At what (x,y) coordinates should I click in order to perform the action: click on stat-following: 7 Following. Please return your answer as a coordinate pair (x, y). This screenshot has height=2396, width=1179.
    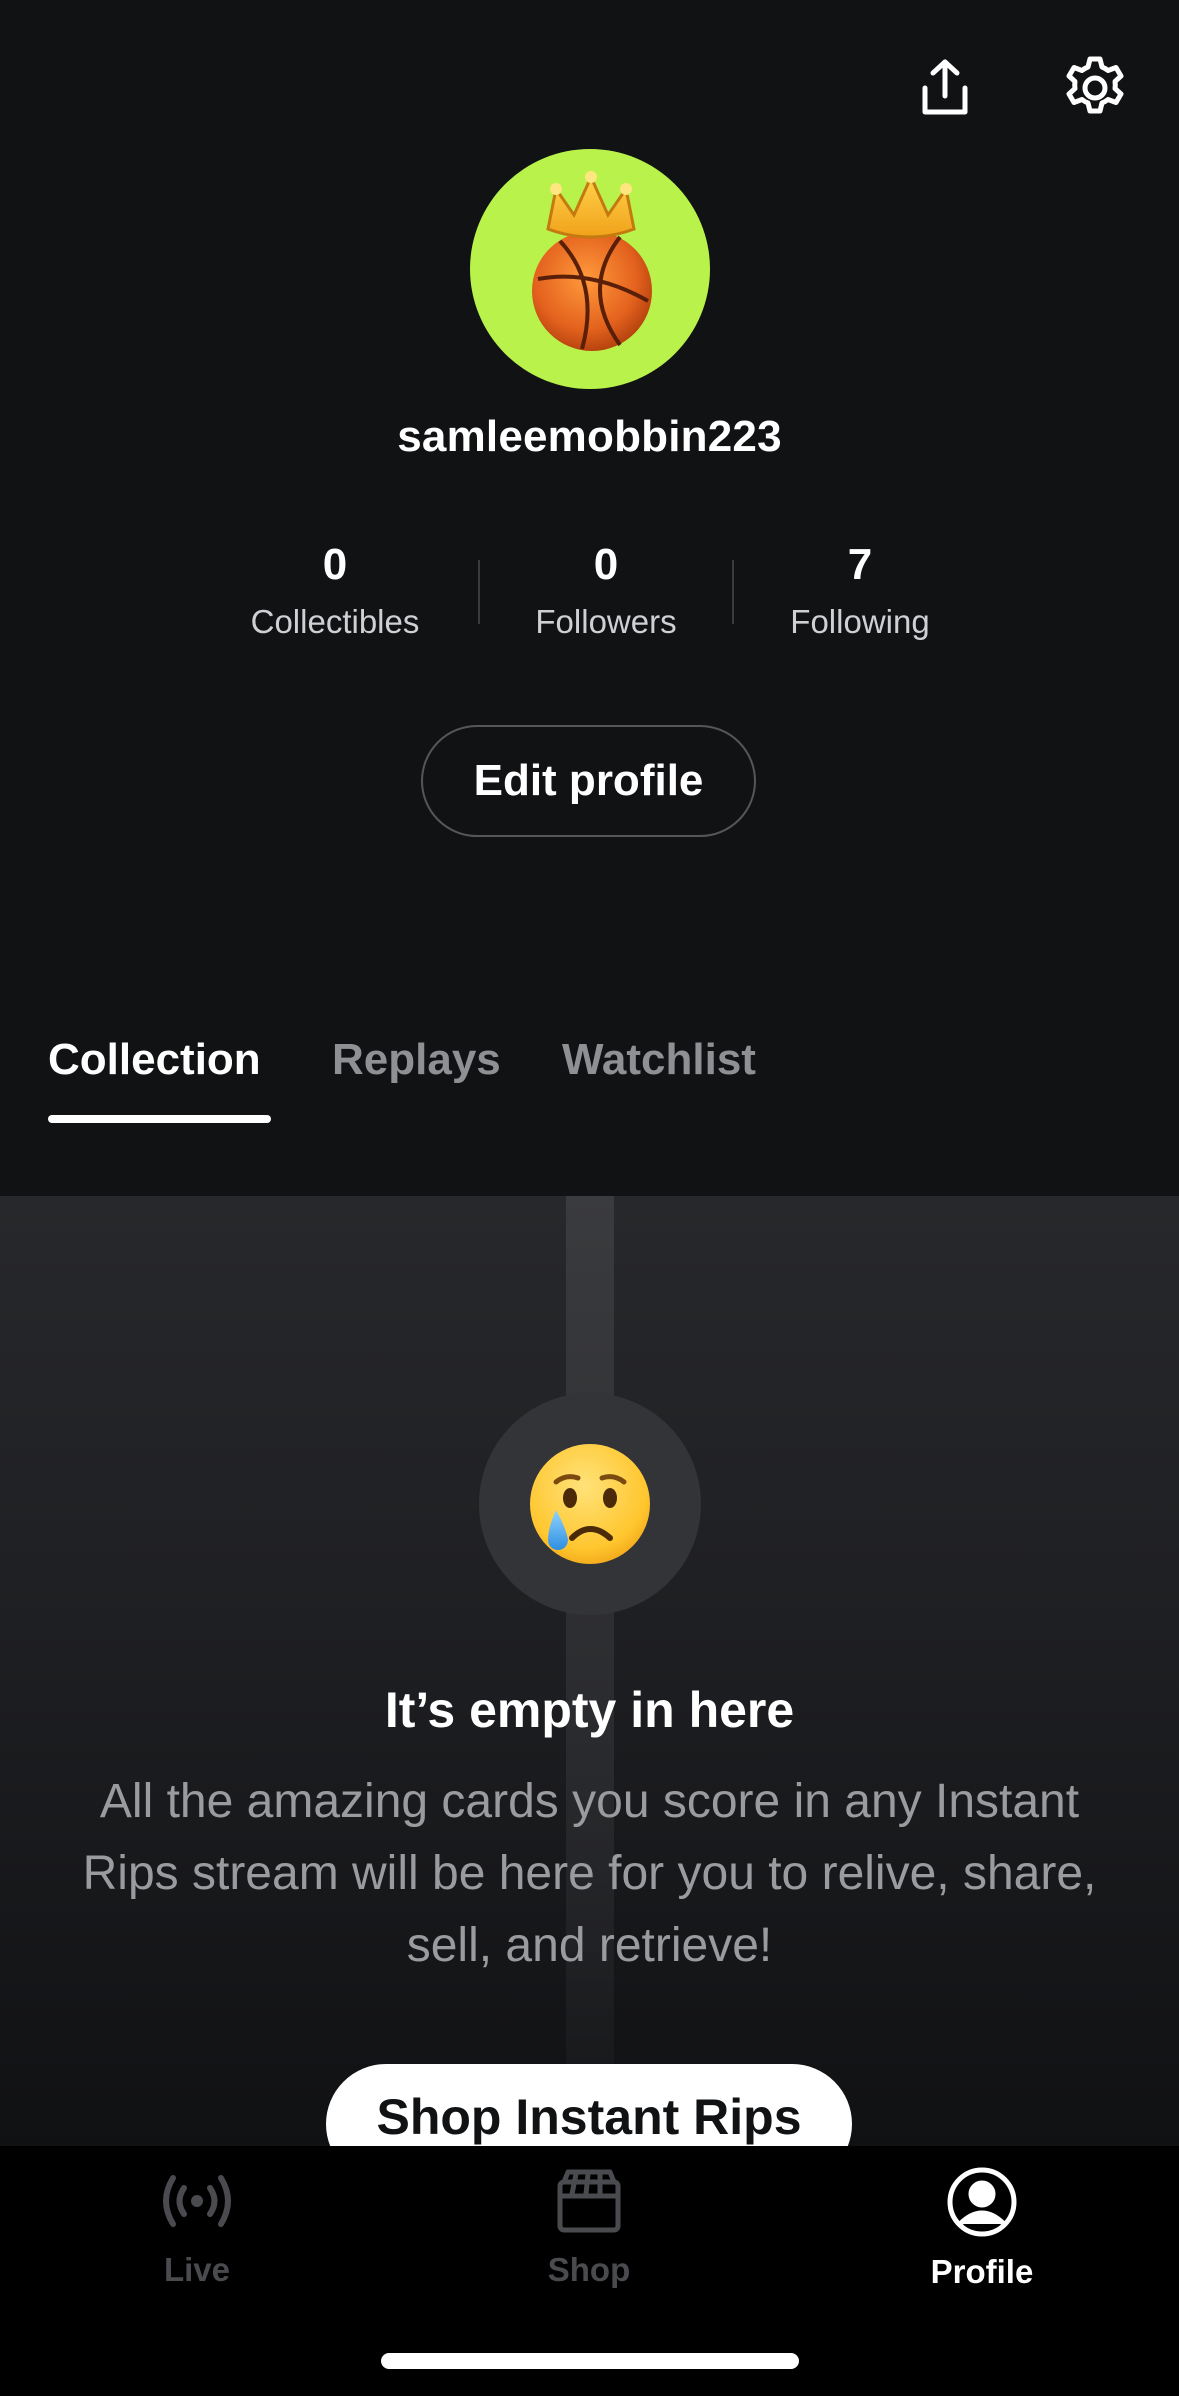
    Looking at the image, I should click on (860, 590).